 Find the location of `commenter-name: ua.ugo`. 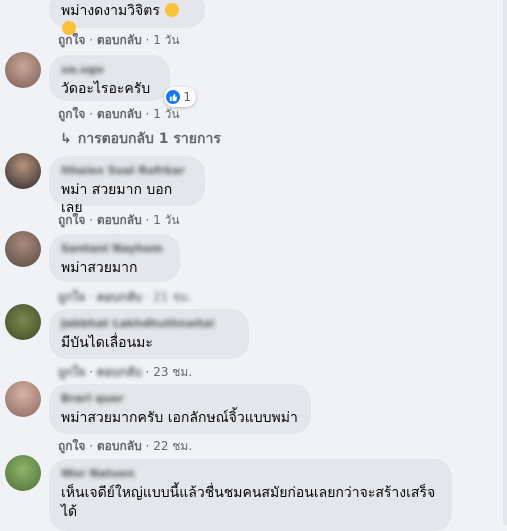

commenter-name: ua.ugo is located at coordinates (109, 70).